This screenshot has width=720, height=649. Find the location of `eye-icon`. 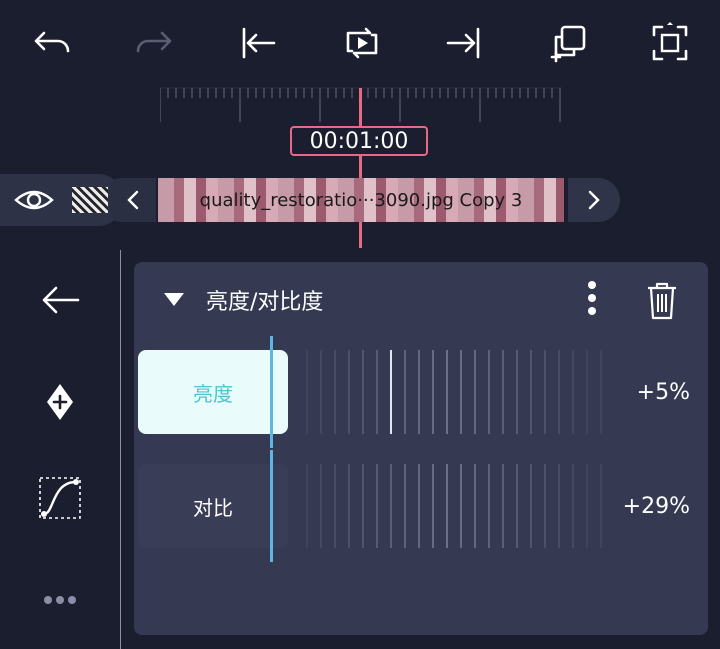

eye-icon is located at coordinates (34, 200).